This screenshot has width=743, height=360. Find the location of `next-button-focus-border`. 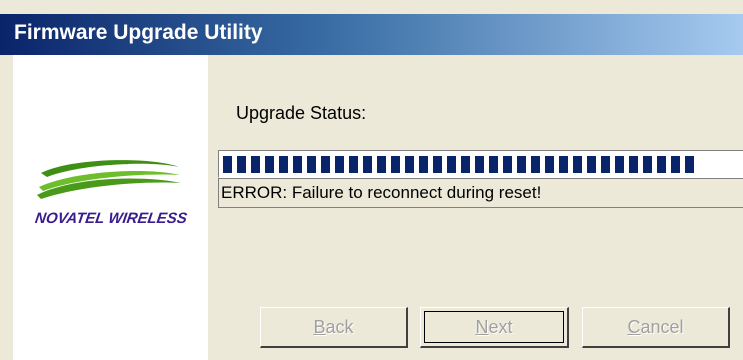

next-button-focus-border is located at coordinates (494, 327).